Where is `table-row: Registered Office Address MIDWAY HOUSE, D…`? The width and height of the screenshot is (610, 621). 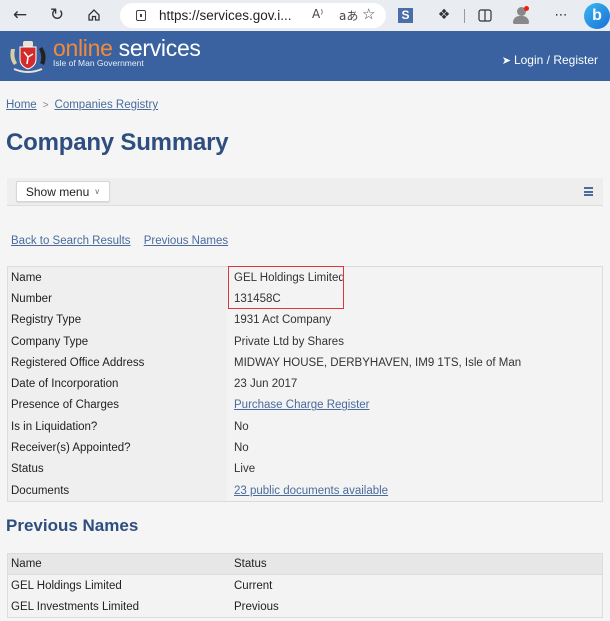 table-row: Registered Office Address MIDWAY HOUSE, D… is located at coordinates (305, 363).